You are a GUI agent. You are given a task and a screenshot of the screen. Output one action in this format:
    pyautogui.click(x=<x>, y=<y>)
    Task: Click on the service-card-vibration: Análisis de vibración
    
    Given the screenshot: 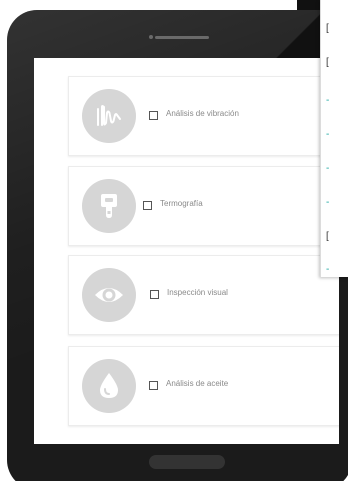 What is the action you would take?
    pyautogui.click(x=203, y=116)
    